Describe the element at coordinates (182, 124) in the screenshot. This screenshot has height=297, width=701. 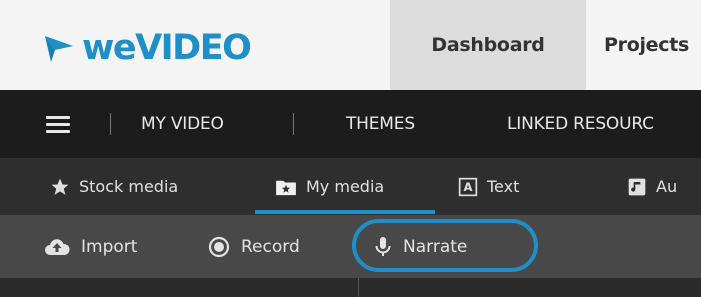
I see `menu-my-video: MY VIDEO` at that location.